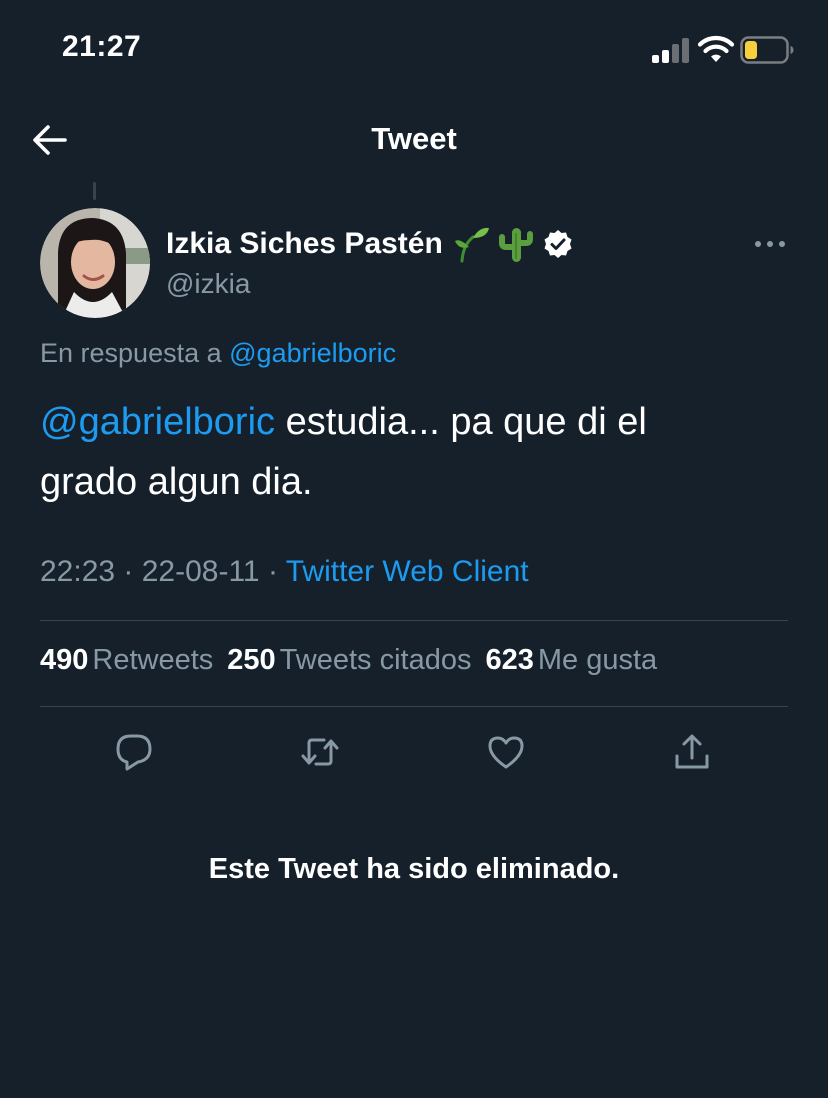  What do you see at coordinates (597, 660) in the screenshot?
I see `likes-label: Me gusta` at bounding box center [597, 660].